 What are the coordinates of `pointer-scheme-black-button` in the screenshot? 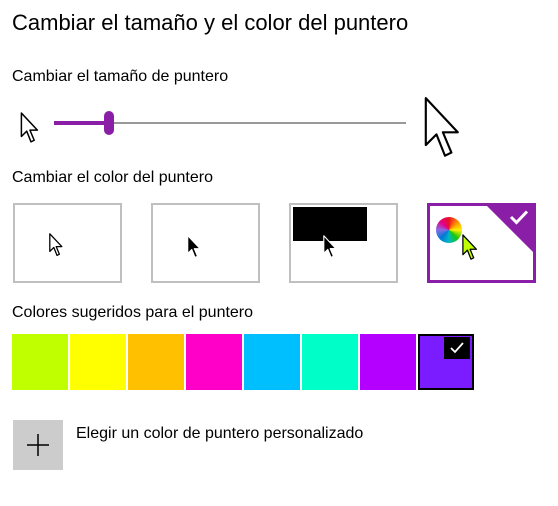 It's located at (205, 243).